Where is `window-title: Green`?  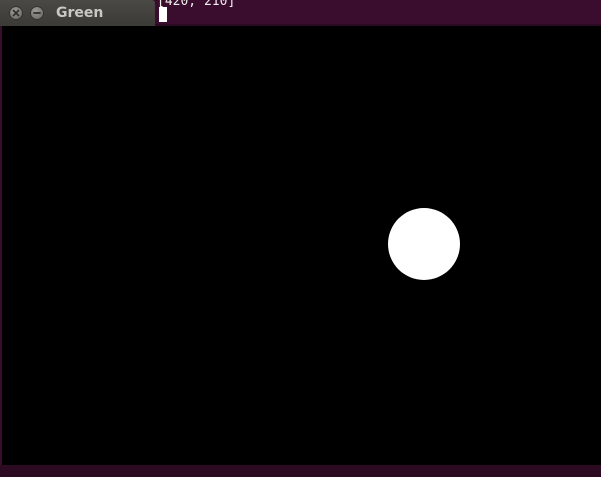 window-title: Green is located at coordinates (80, 13).